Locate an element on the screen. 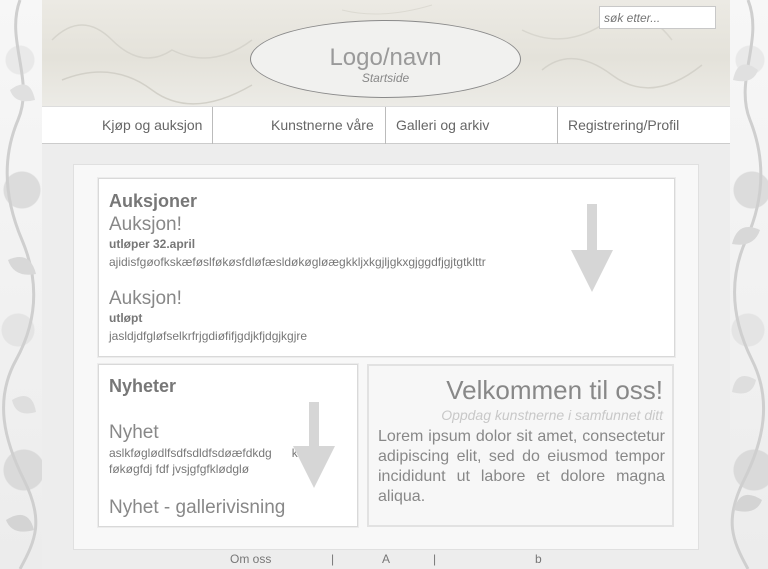  nav-item-artists: Kunstnerne våre is located at coordinates (299, 125).